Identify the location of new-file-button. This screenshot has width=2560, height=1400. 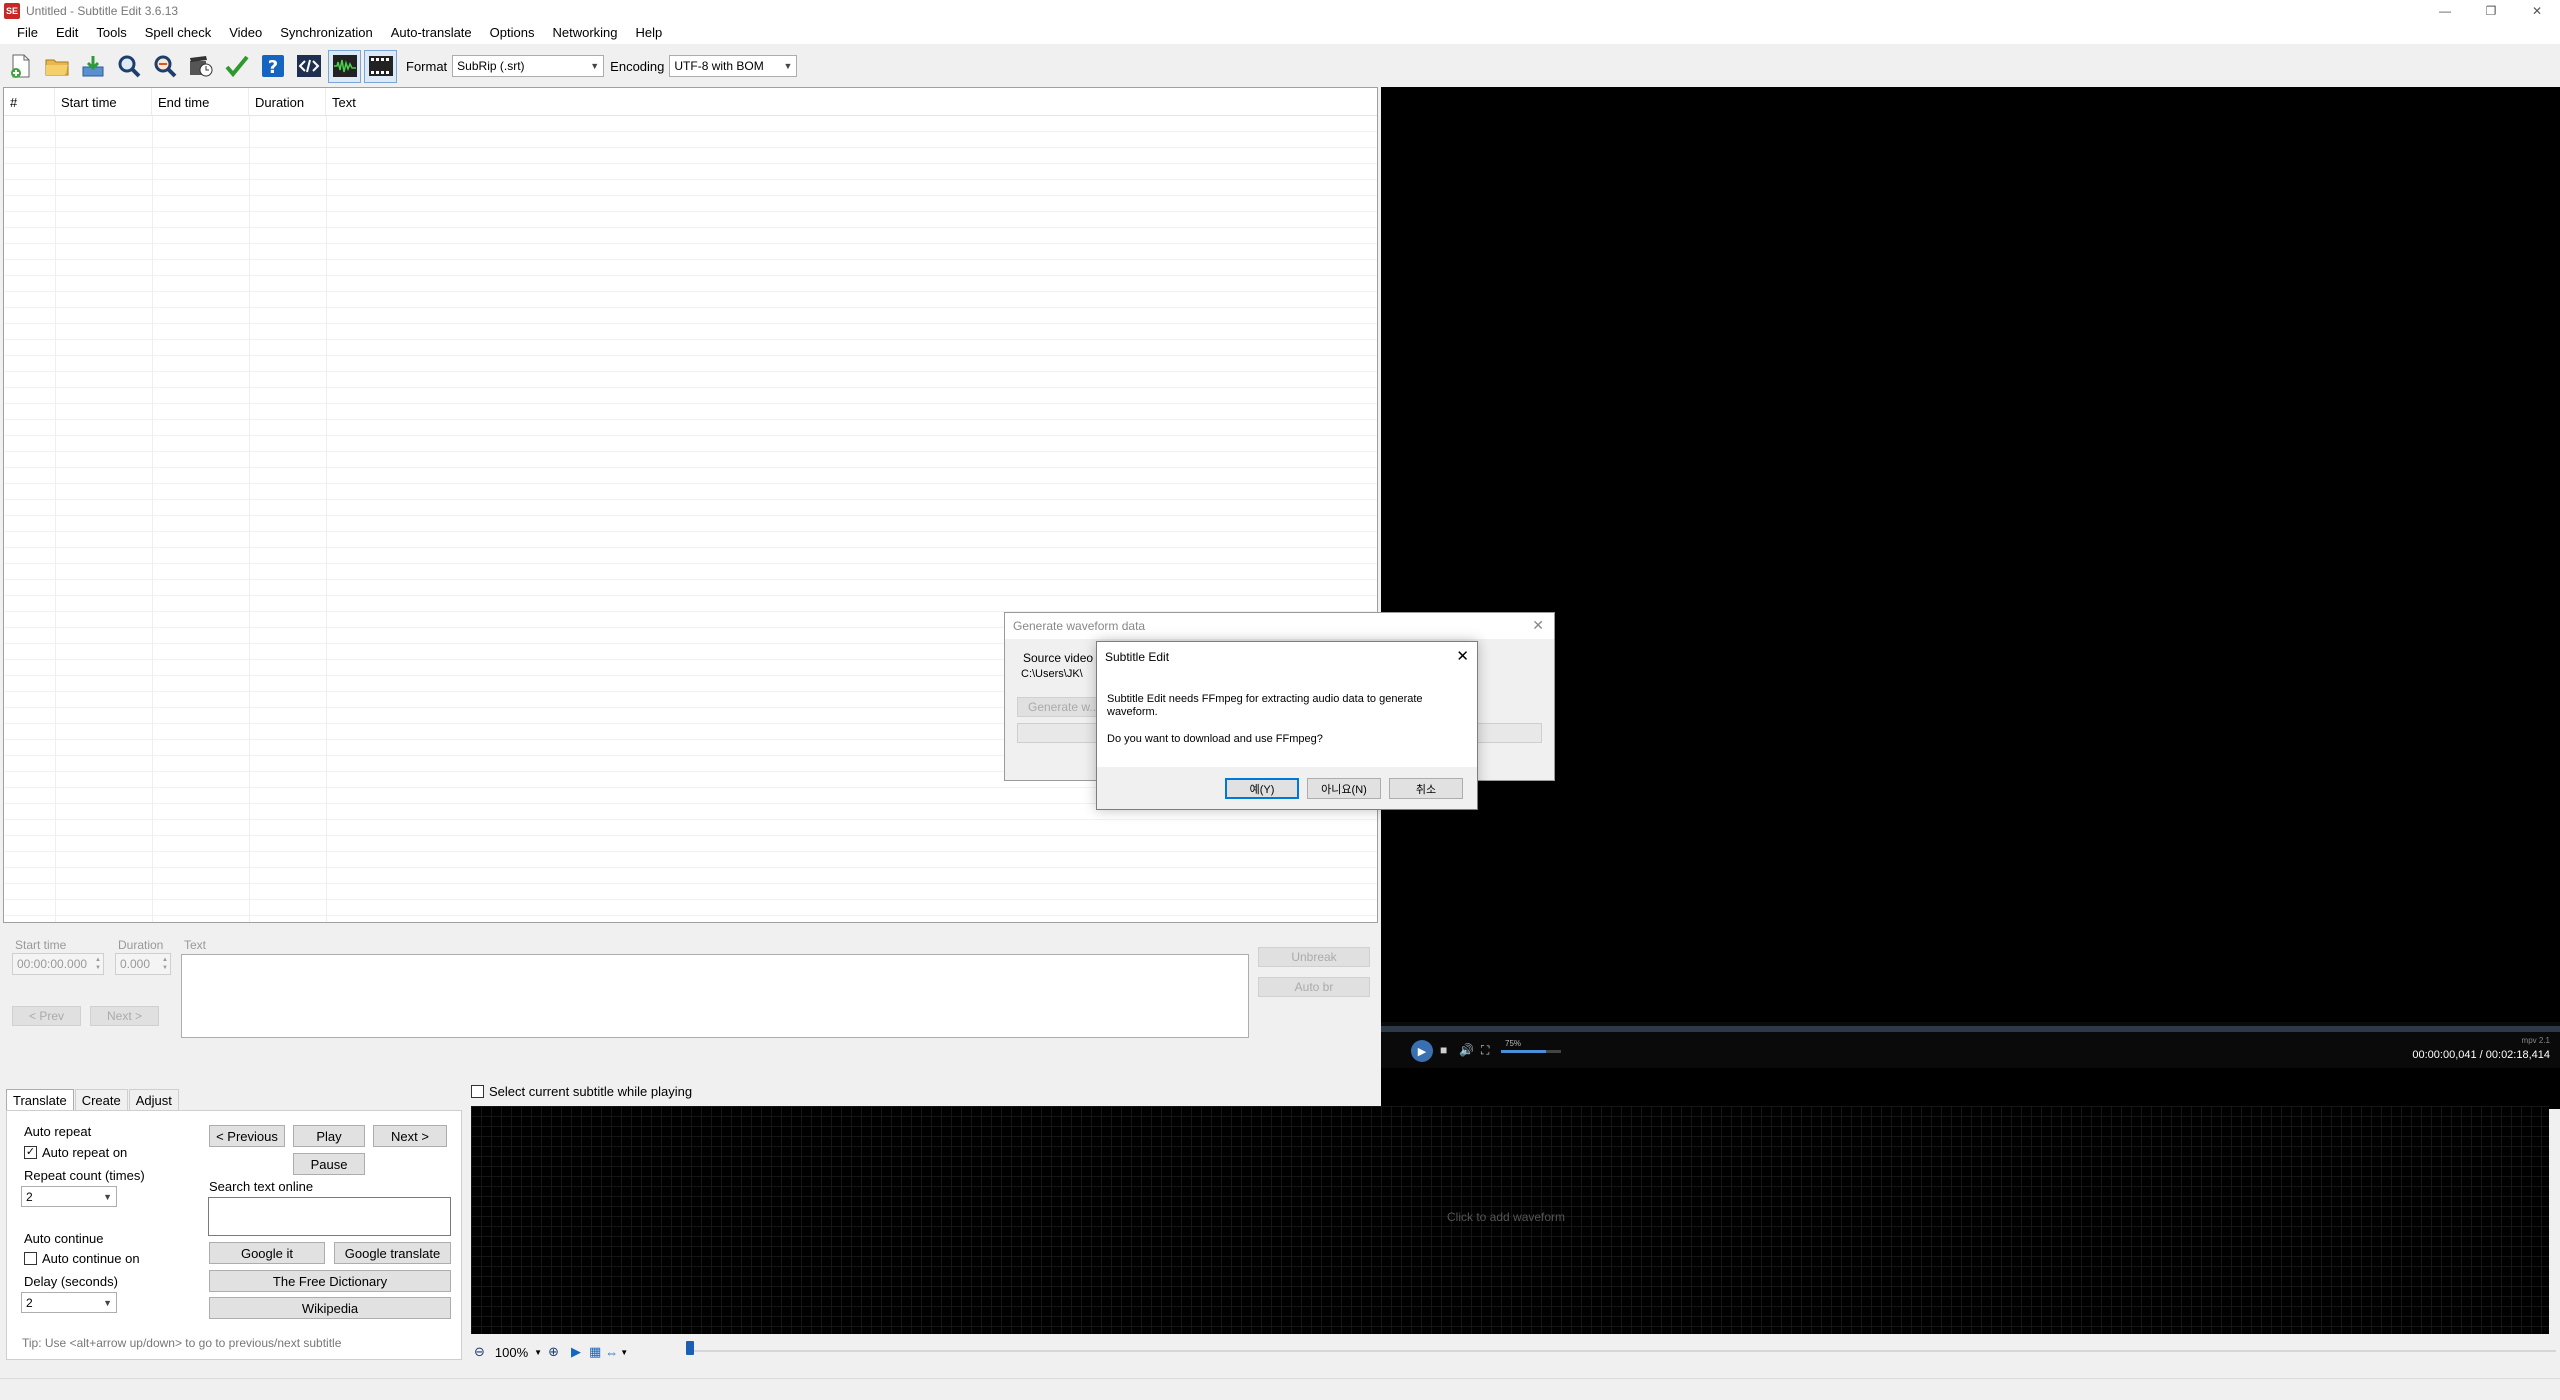
(20, 66).